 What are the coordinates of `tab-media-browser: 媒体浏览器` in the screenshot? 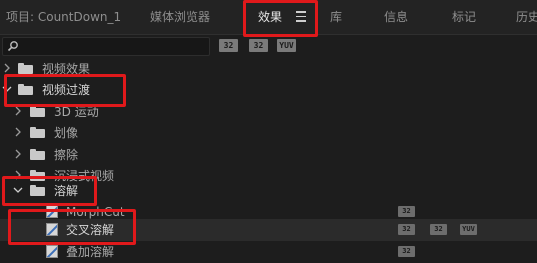 It's located at (180, 17).